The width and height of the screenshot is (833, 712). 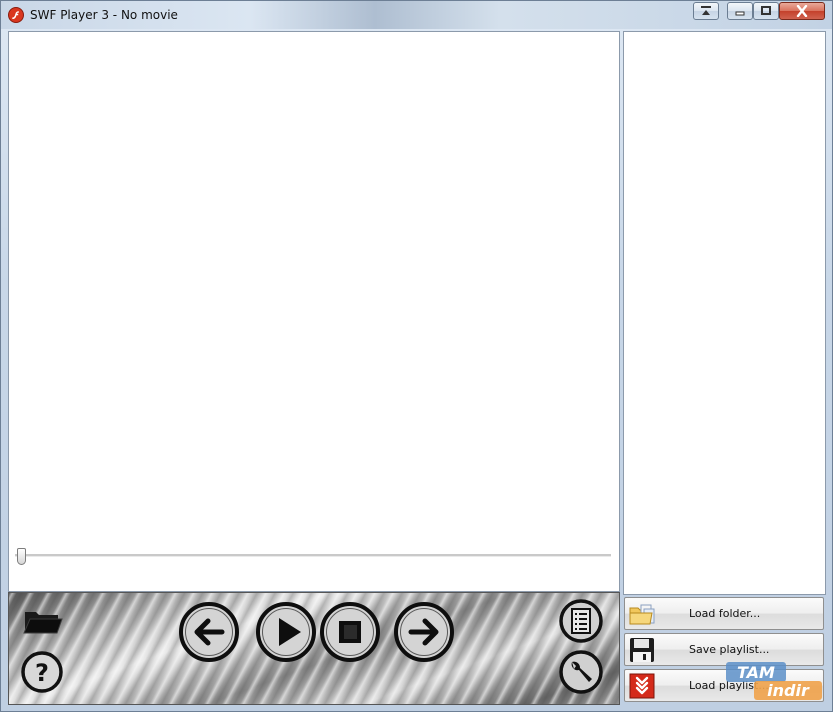 I want to click on restore-down-button, so click(x=706, y=11).